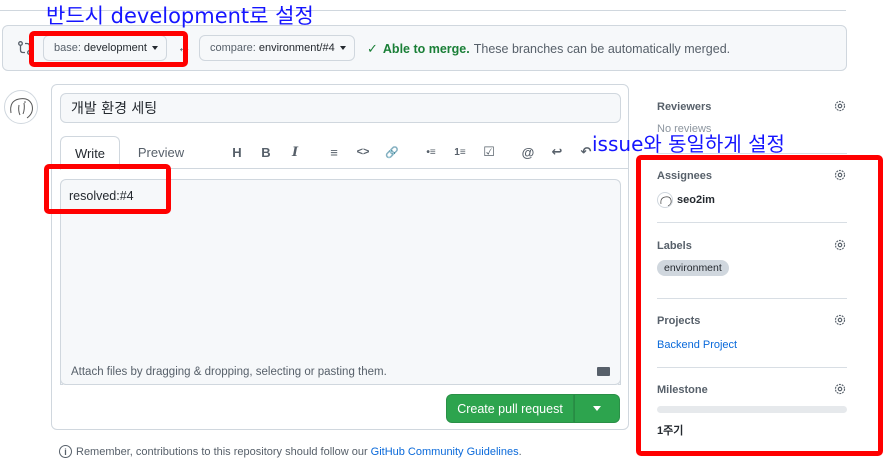  Describe the element at coordinates (107, 189) in the screenshot. I see `annotation-box-body` at that location.